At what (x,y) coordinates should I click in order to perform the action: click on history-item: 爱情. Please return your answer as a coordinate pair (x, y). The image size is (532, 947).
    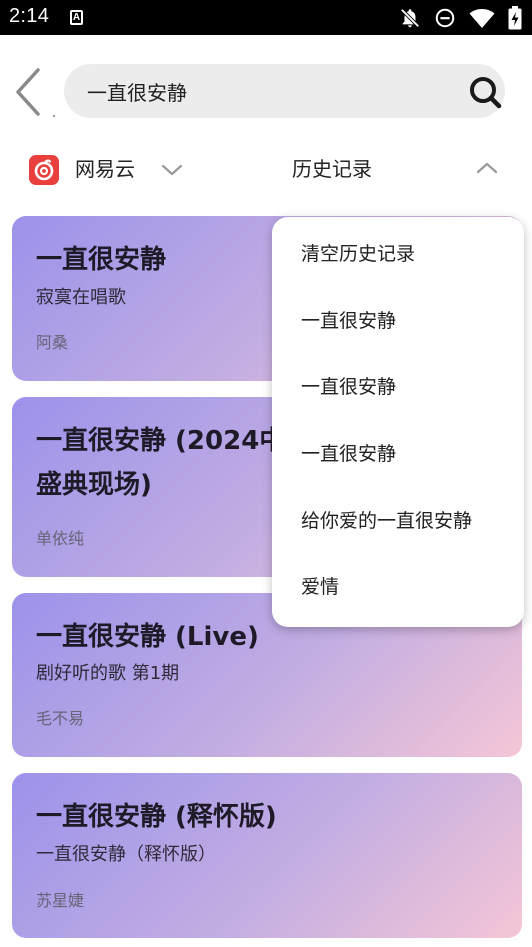
    Looking at the image, I should click on (320, 587).